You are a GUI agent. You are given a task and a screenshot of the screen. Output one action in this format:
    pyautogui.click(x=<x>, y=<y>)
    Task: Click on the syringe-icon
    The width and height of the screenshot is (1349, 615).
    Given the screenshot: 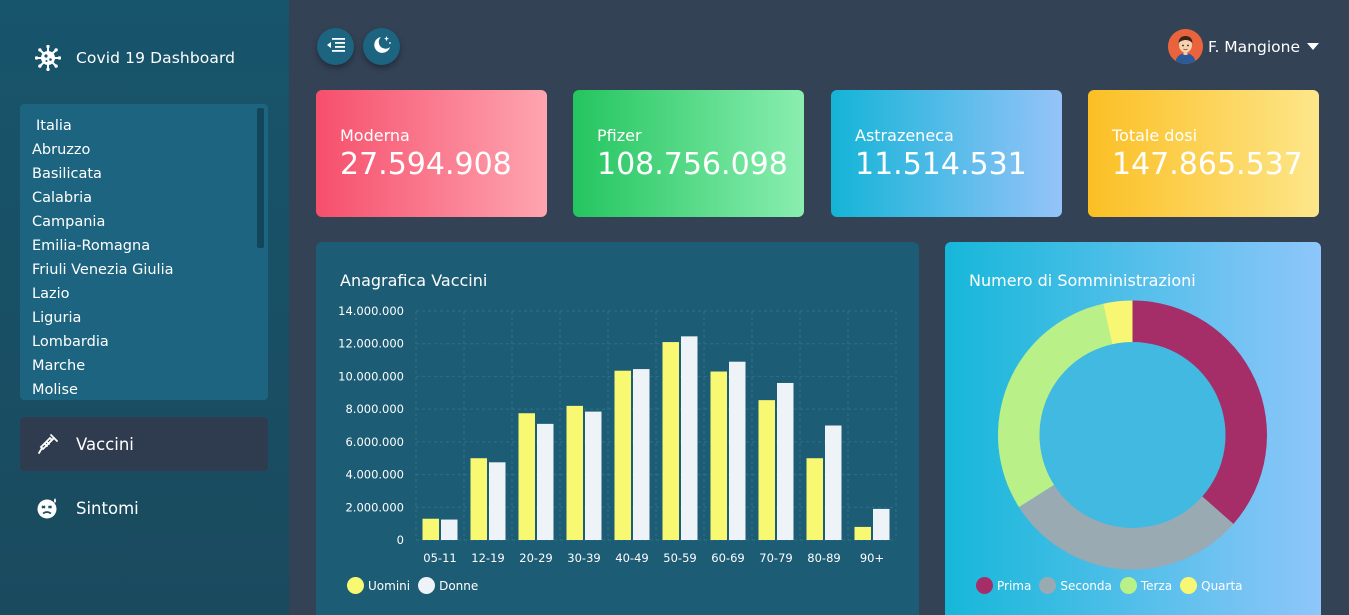 What is the action you would take?
    pyautogui.click(x=48, y=444)
    